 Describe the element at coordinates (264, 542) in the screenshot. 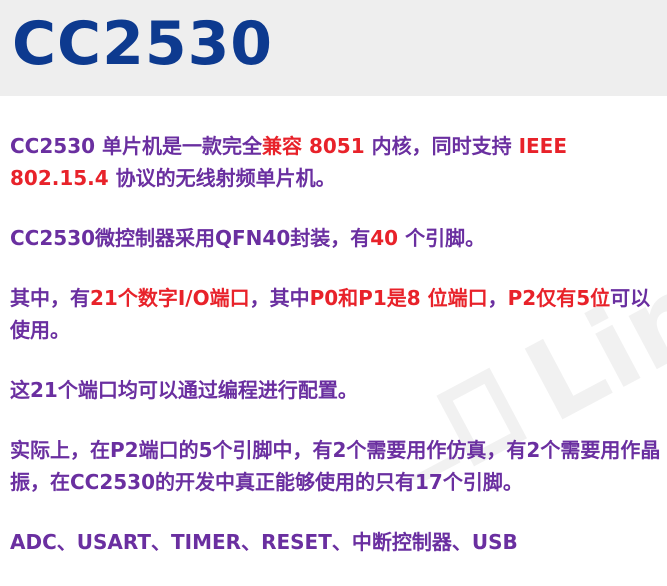

I see `text-segment: ADC、USART、TIMER、RESET、中断控制器、USB` at that location.